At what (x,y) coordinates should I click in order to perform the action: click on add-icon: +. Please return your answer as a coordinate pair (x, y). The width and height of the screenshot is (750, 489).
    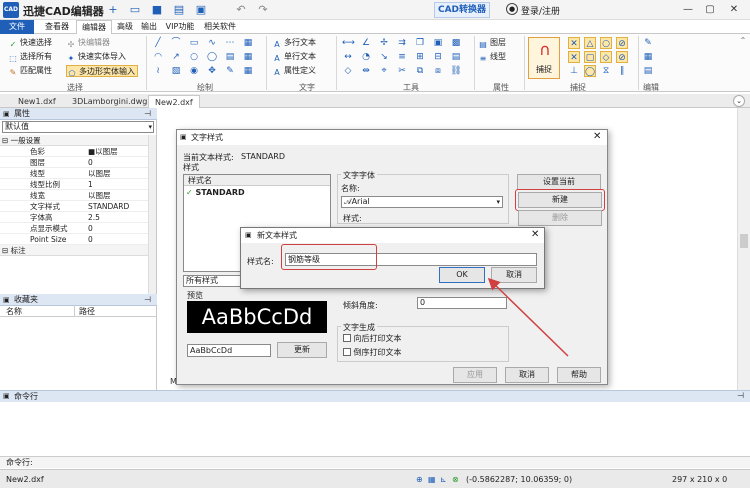
    Looking at the image, I should click on (113, 10).